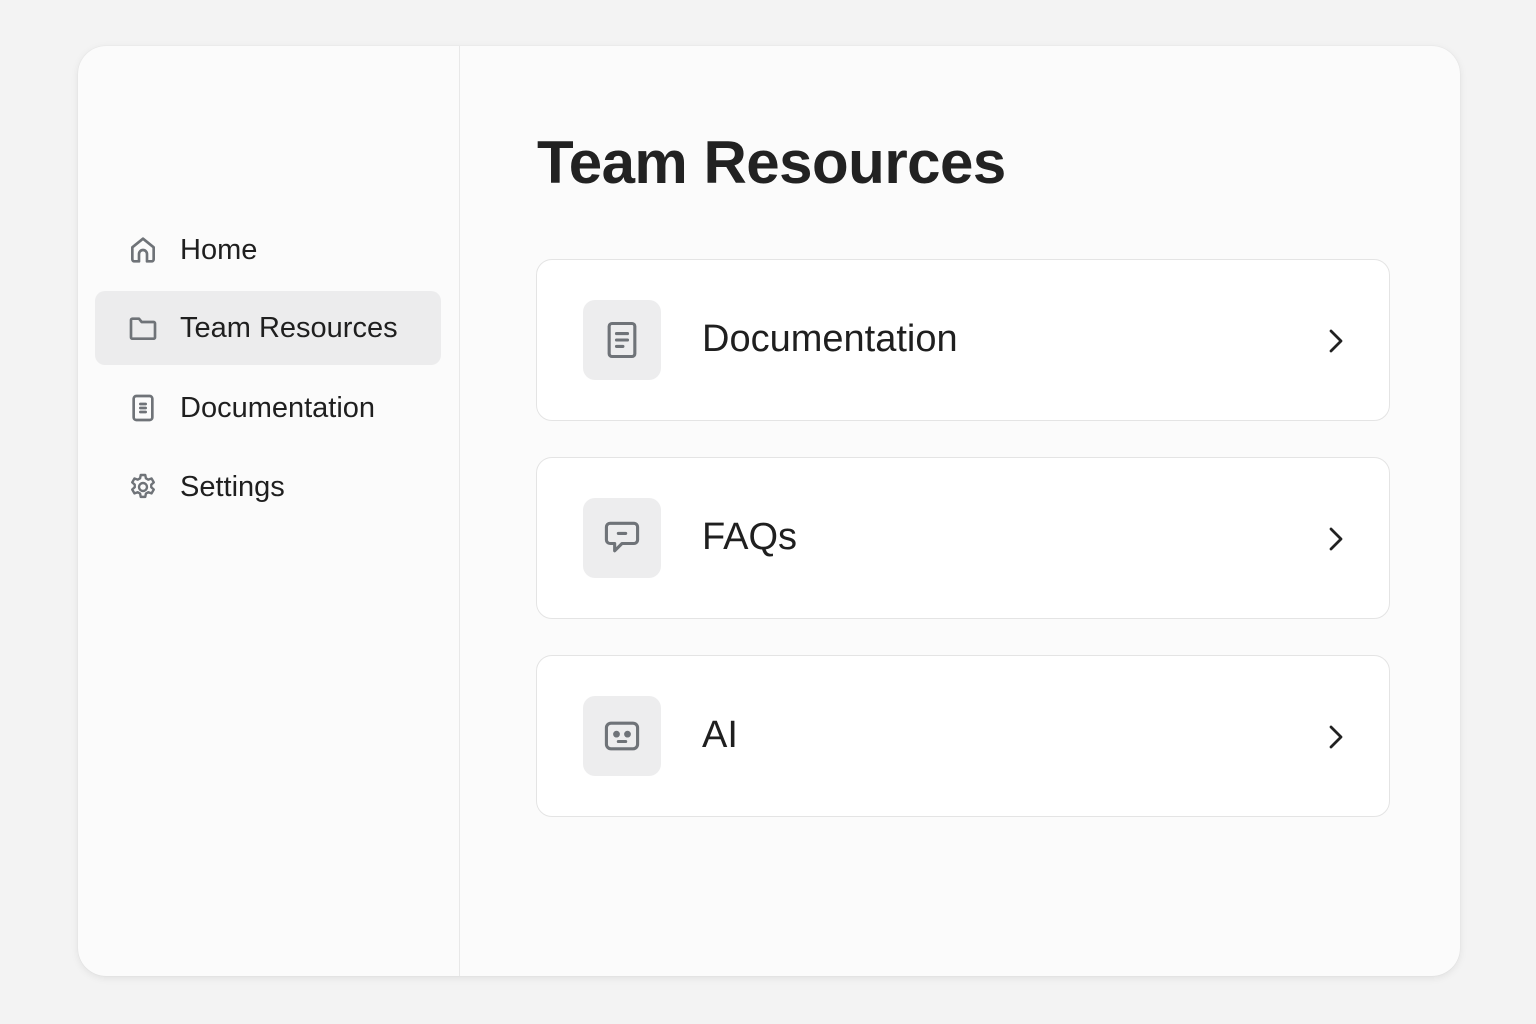 This screenshot has height=1024, width=1536. What do you see at coordinates (278, 407) in the screenshot?
I see `sidebar-item-label: Documentation` at bounding box center [278, 407].